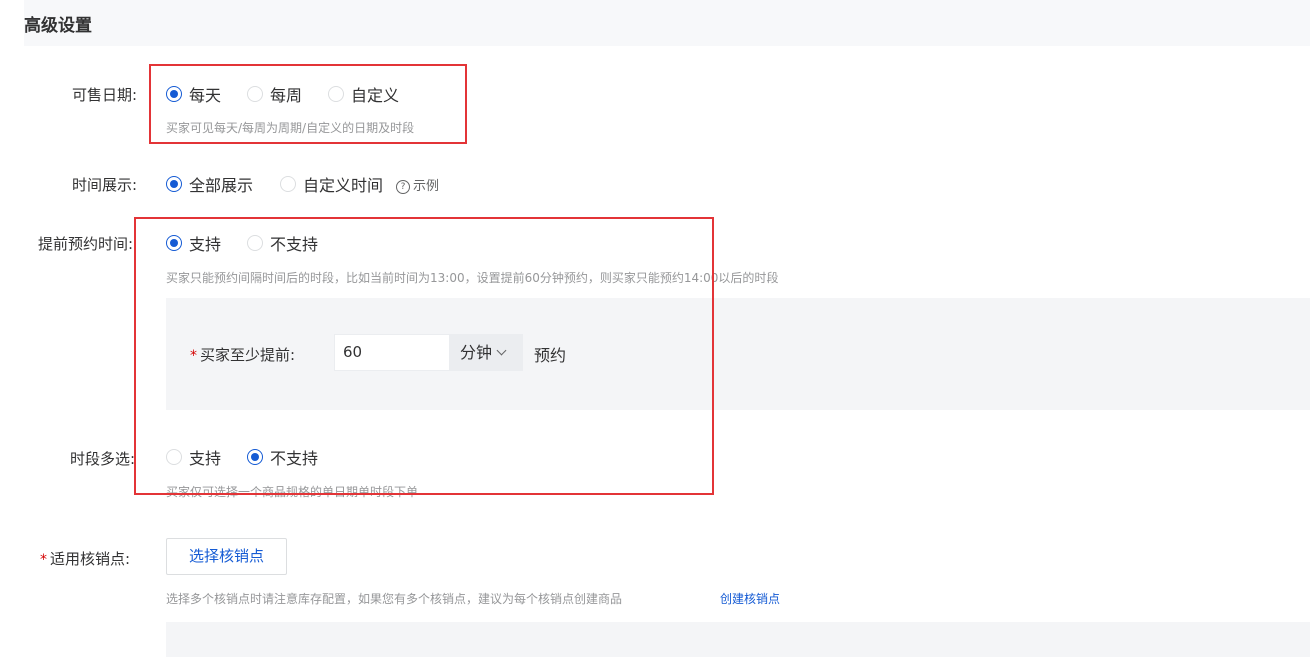  Describe the element at coordinates (394, 599) in the screenshot. I see `redemption-hint: 选择多个核销点时请注意库存配置，如果您有多个核销点，建议为每个核销点创建商品` at that location.